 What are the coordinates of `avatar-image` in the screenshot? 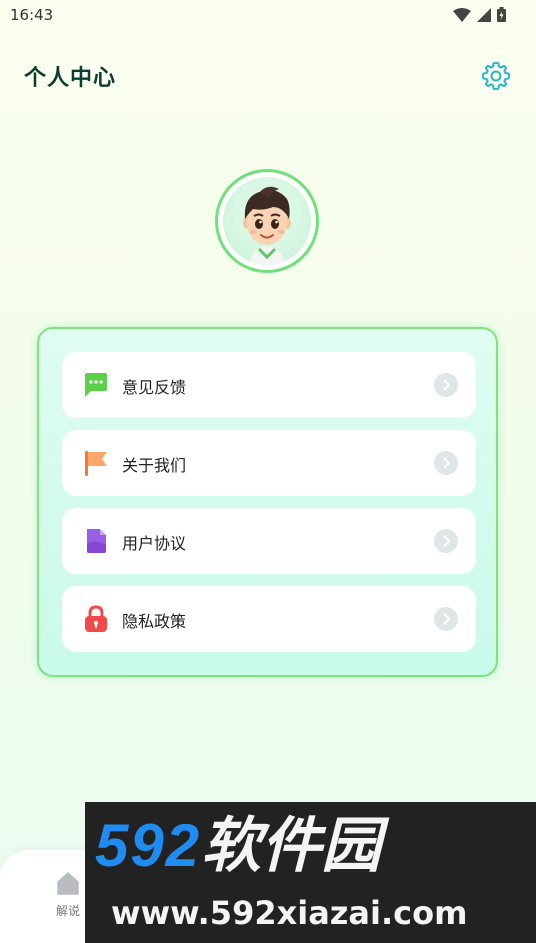 It's located at (267, 221).